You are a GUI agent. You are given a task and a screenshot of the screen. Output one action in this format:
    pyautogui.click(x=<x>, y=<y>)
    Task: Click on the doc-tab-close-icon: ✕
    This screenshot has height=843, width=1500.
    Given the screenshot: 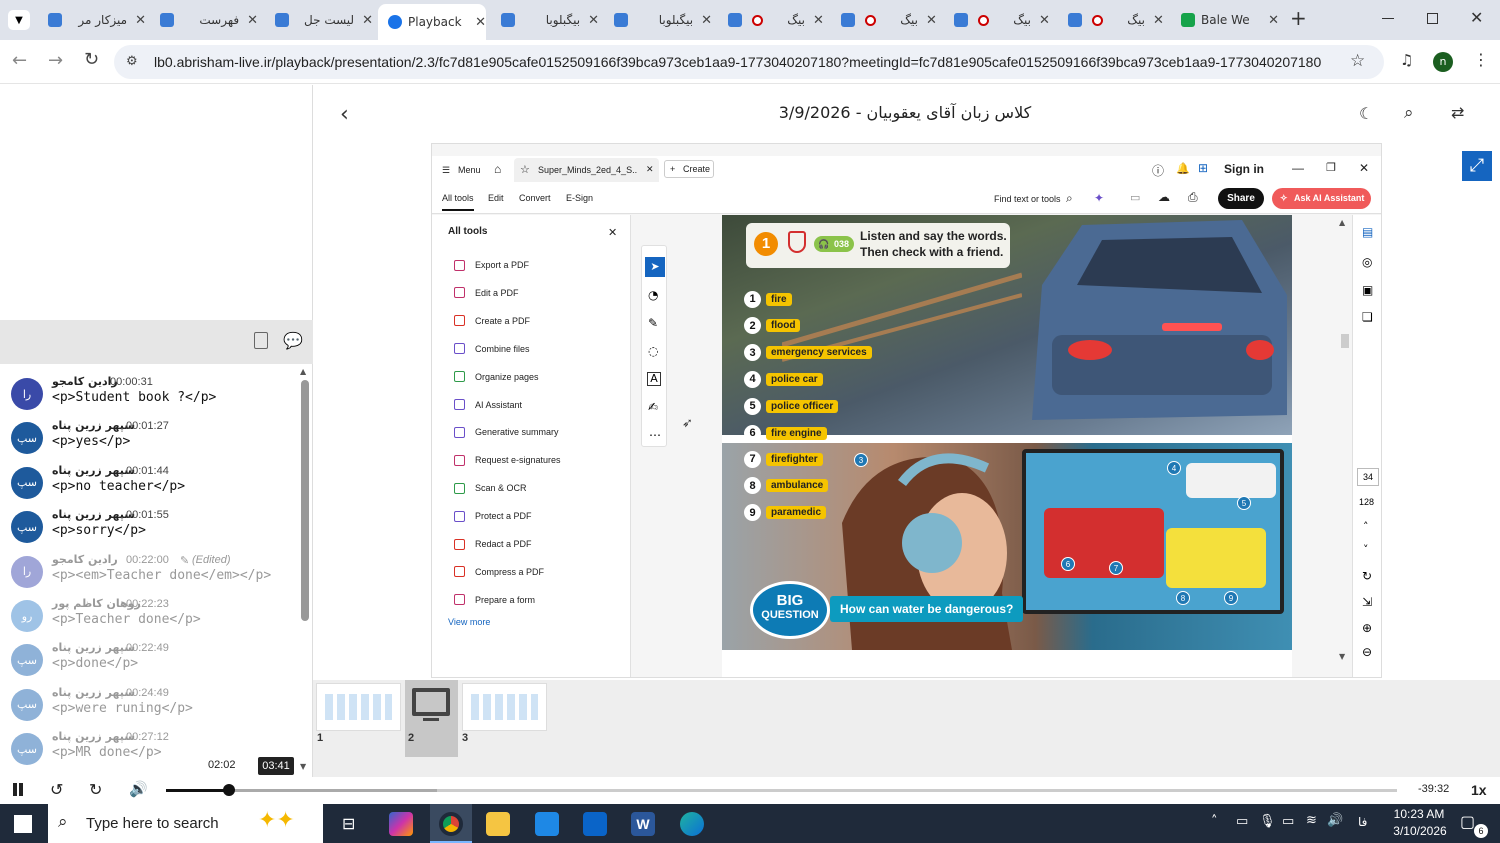 What is the action you would take?
    pyautogui.click(x=650, y=169)
    